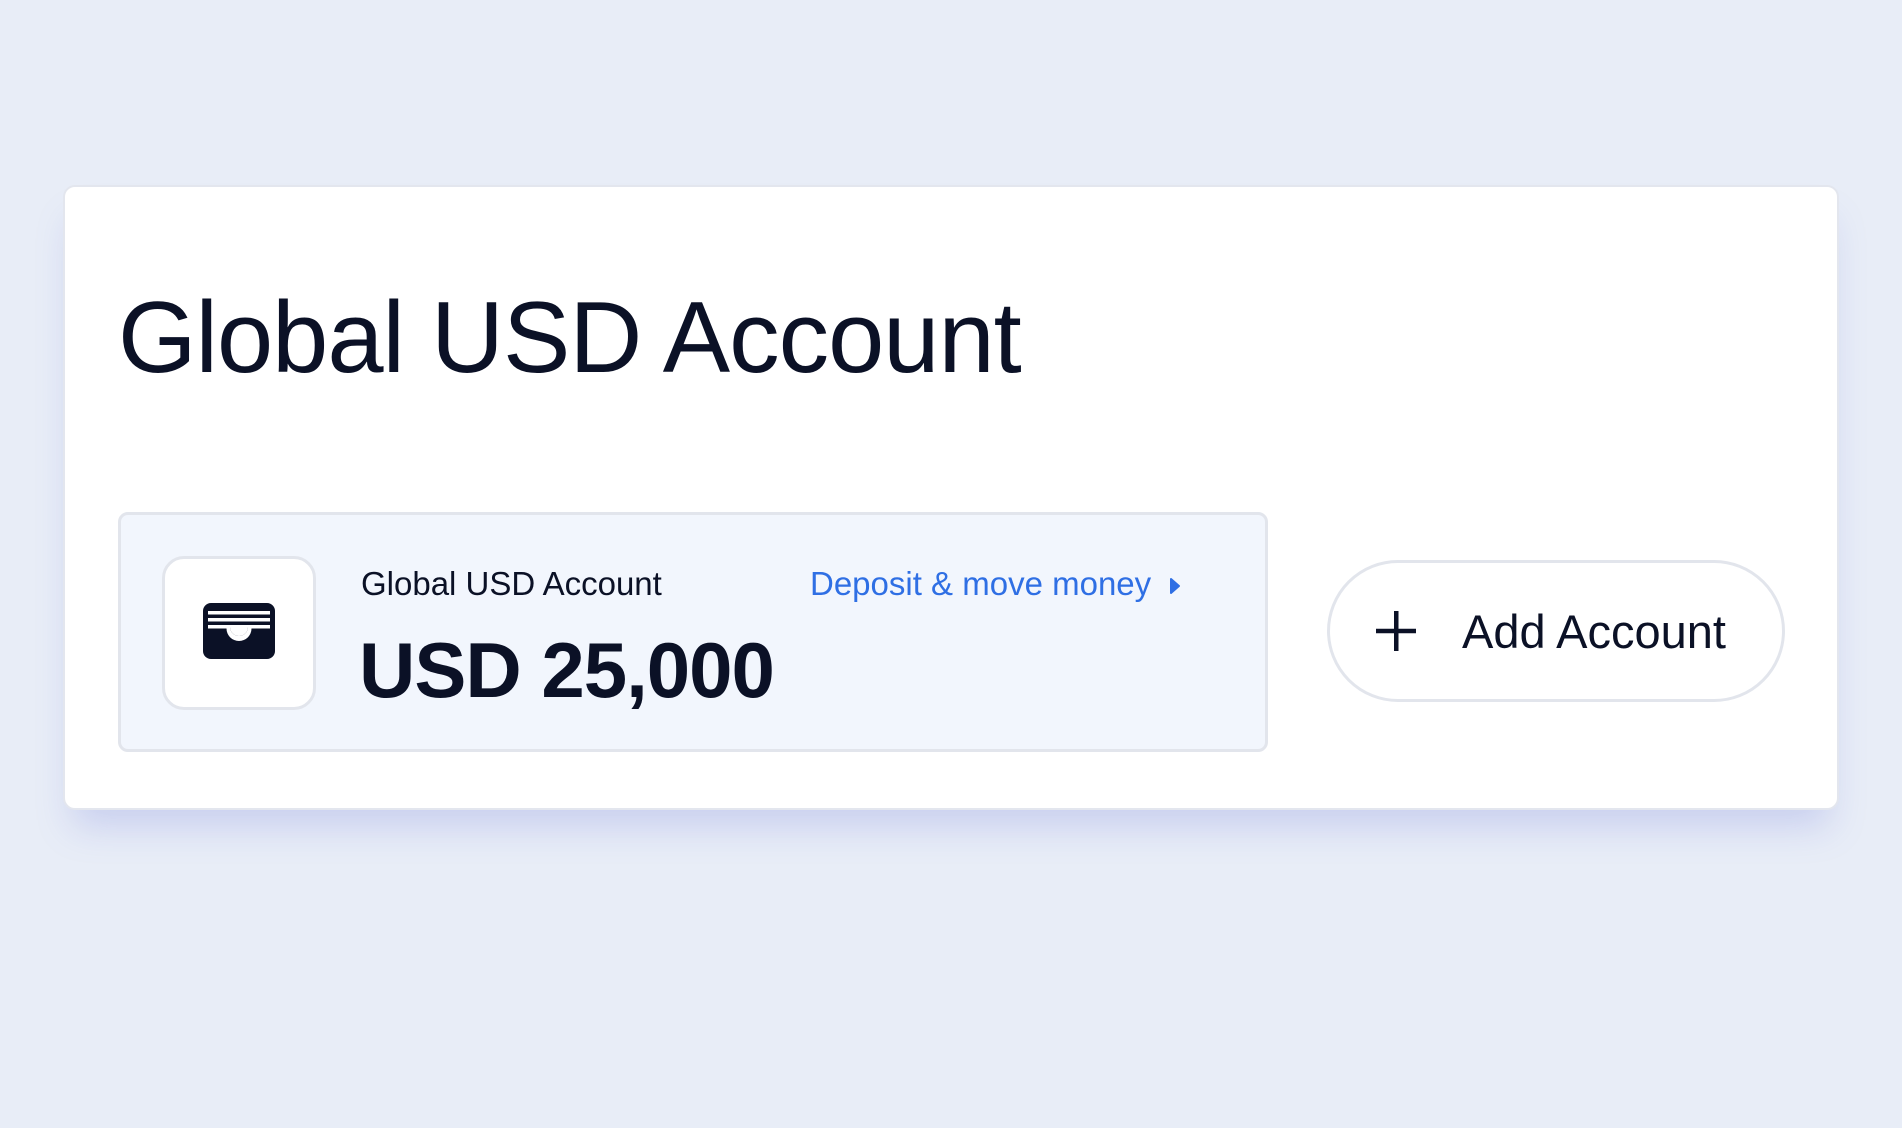 This screenshot has height=1128, width=1902. Describe the element at coordinates (570, 338) in the screenshot. I see `page-title: Global USD Account` at that location.